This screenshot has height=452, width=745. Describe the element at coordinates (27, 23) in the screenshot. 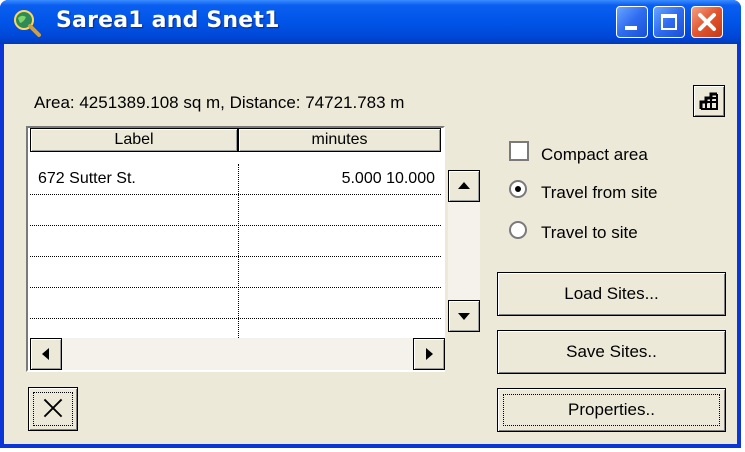

I see `globe-magnifier-icon` at that location.